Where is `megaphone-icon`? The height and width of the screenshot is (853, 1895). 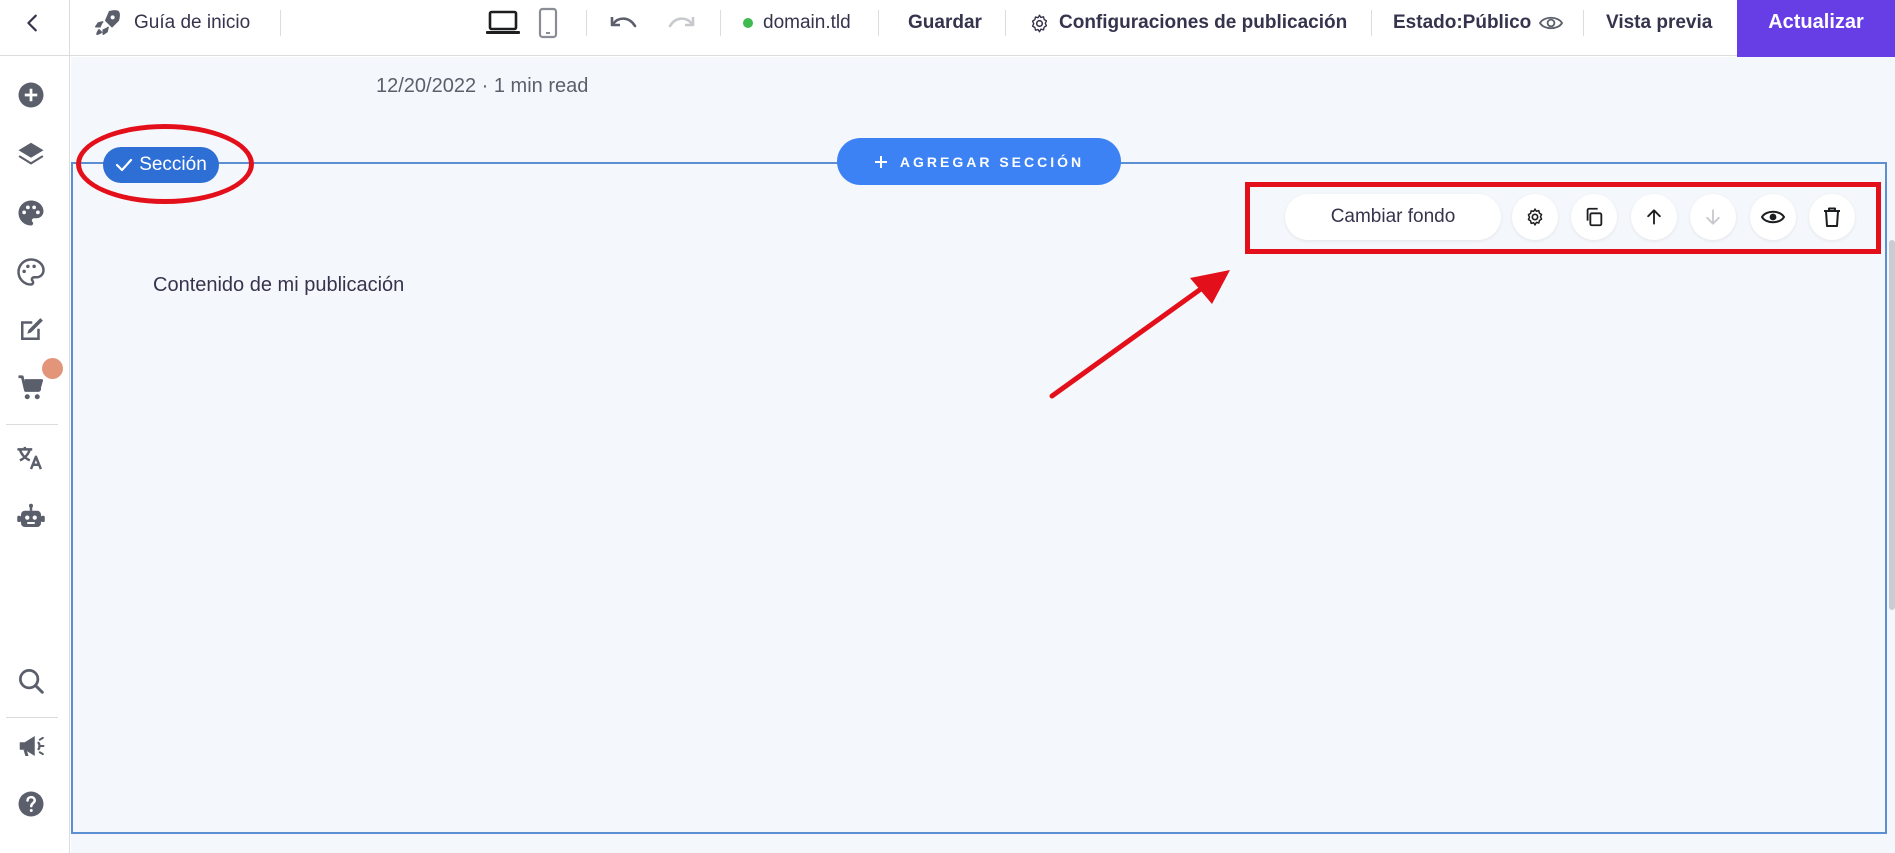
megaphone-icon is located at coordinates (32, 746).